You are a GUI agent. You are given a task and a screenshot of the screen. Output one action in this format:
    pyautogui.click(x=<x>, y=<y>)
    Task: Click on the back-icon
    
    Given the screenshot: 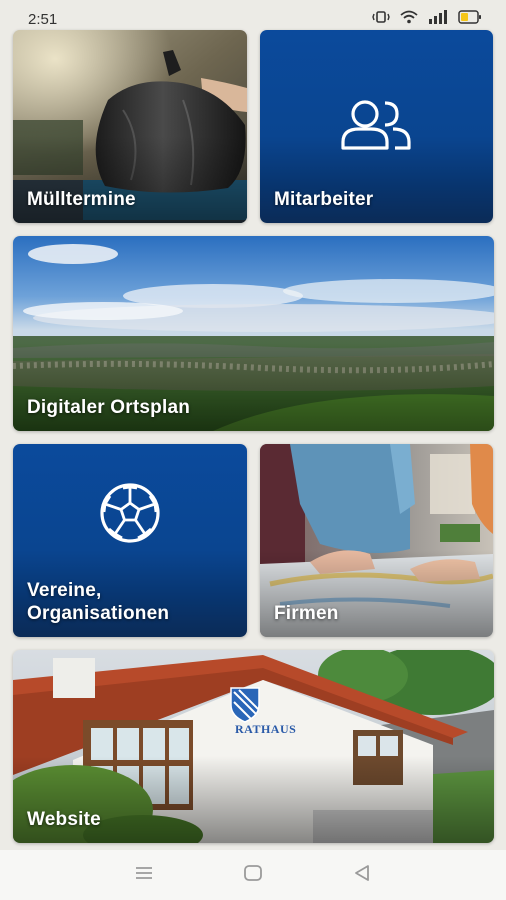 What is the action you would take?
    pyautogui.click(x=362, y=875)
    